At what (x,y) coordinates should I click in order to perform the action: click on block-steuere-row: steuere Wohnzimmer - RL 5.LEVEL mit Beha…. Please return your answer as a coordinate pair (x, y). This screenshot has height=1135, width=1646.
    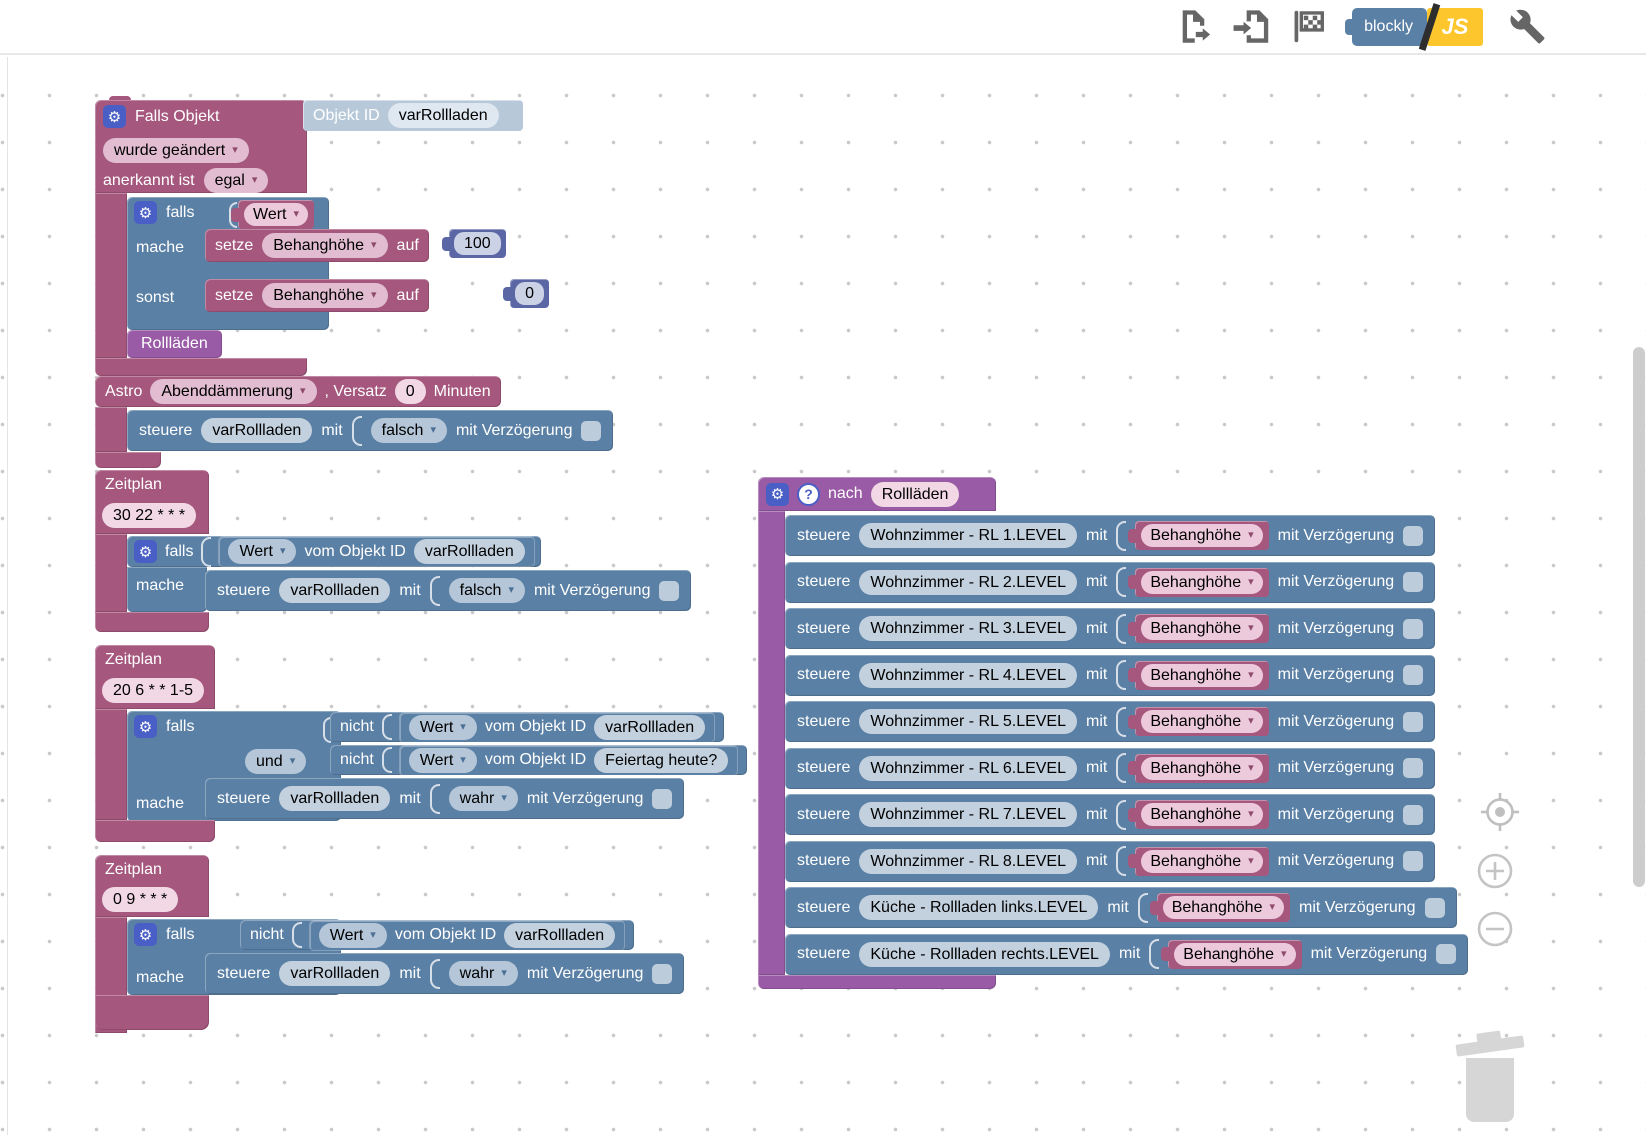
    Looking at the image, I should click on (1110, 721).